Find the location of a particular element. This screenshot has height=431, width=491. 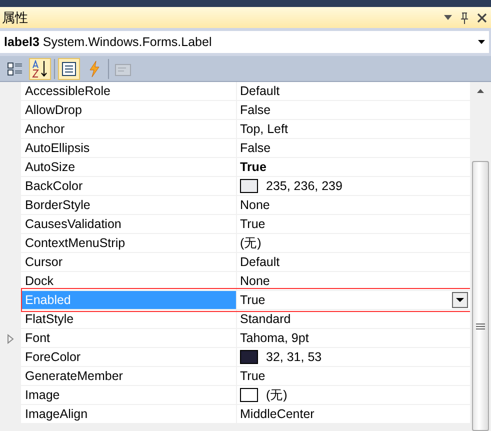

property-value: Tahoma, 9pt is located at coordinates (274, 338).